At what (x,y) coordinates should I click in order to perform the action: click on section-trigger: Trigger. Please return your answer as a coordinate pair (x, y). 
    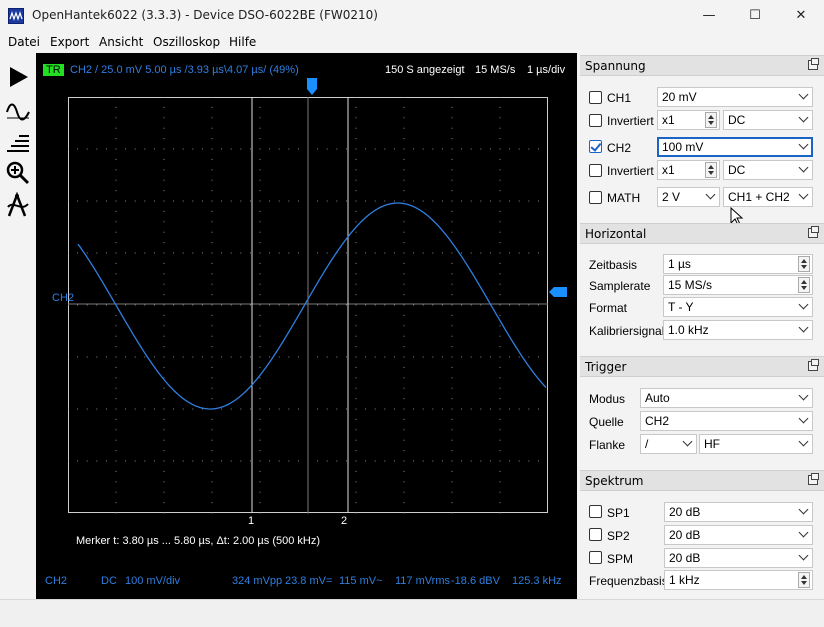
    Looking at the image, I should click on (702, 366).